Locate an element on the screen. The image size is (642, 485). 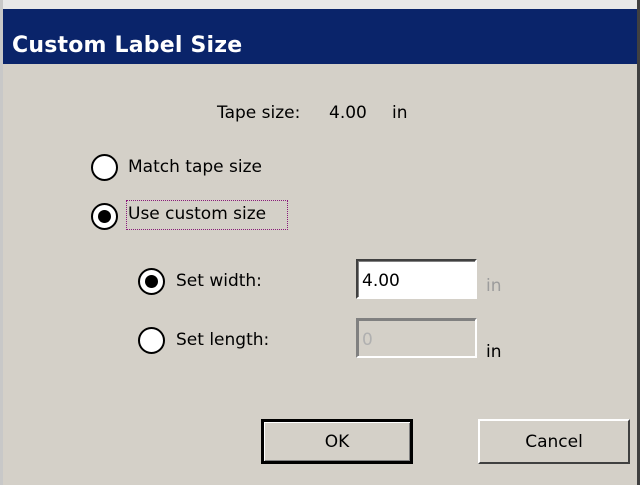
match-tape-size-label: Match tape size is located at coordinates (195, 167).